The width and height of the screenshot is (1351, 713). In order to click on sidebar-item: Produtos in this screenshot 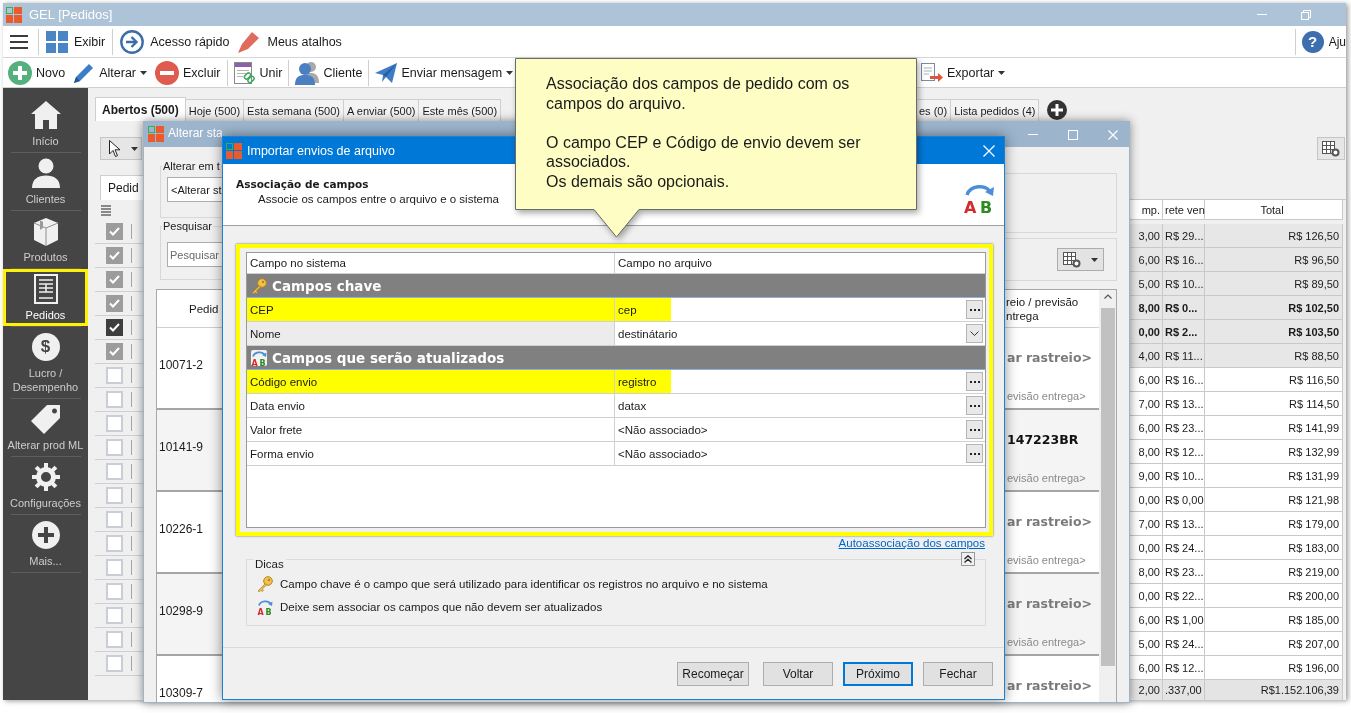, I will do `click(45, 239)`.